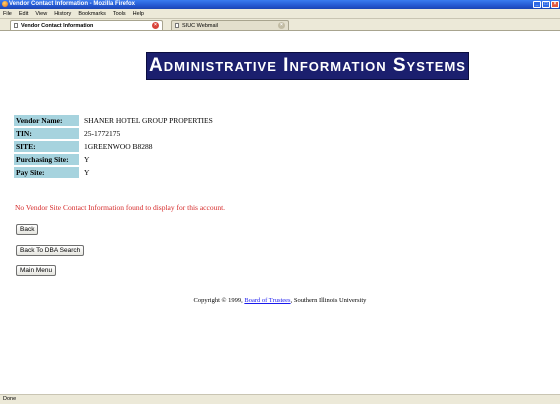  Describe the element at coordinates (7, 13) in the screenshot. I see `menu-file: File` at that location.